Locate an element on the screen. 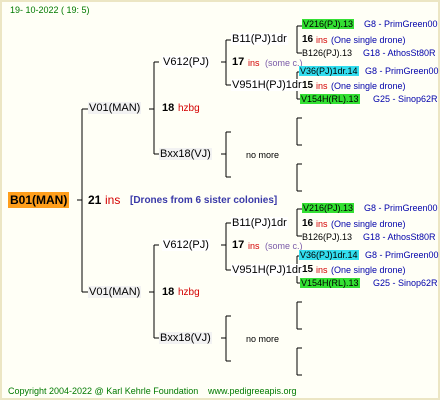 The image size is (440, 400). top-parent-node: V01(MAN) is located at coordinates (115, 108).